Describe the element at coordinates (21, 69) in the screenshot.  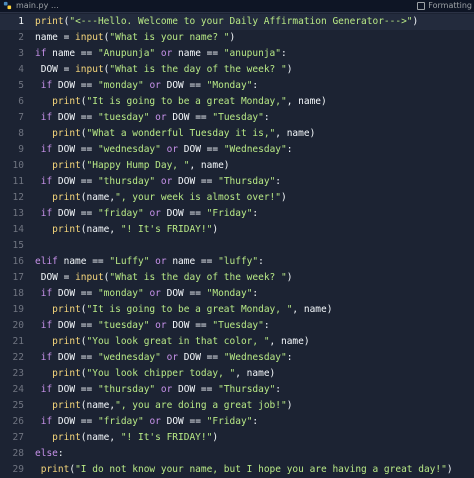
I see `line-number: 4` at that location.